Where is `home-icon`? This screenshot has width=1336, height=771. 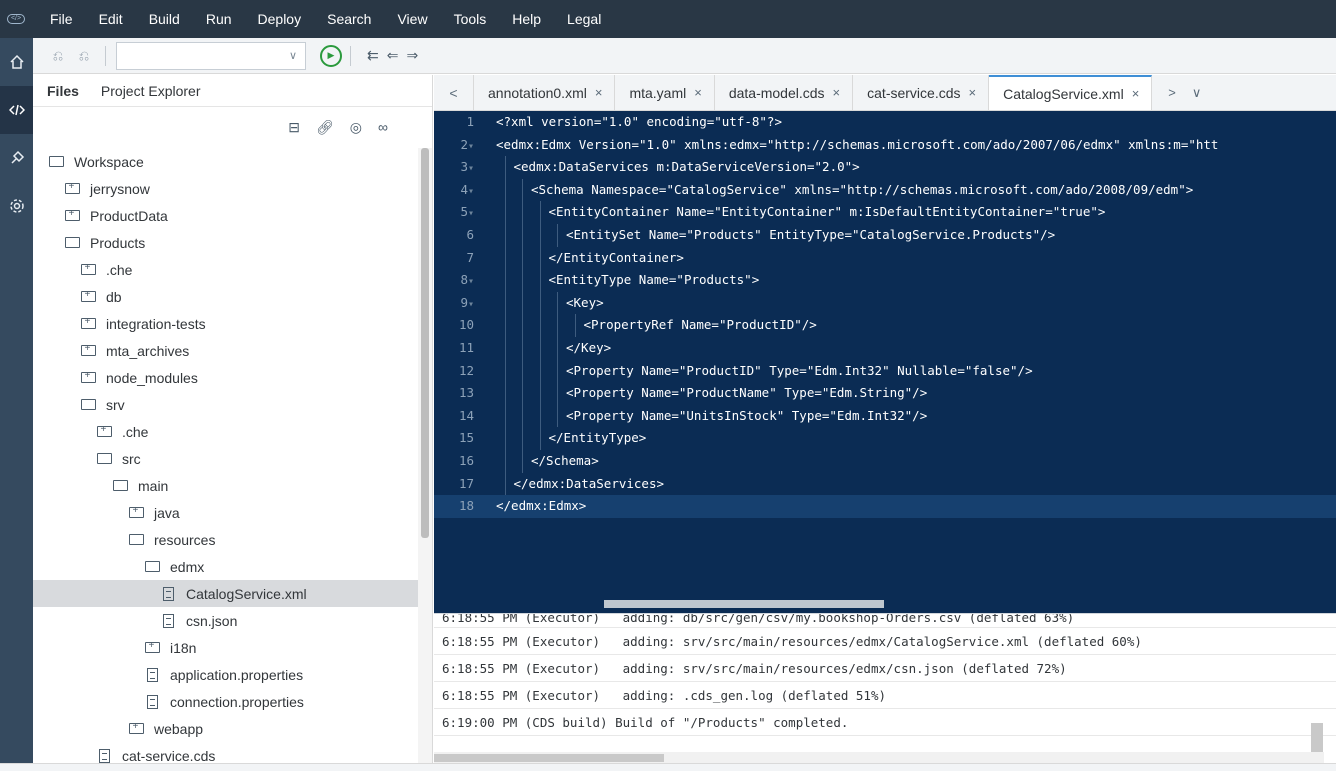 home-icon is located at coordinates (16, 62).